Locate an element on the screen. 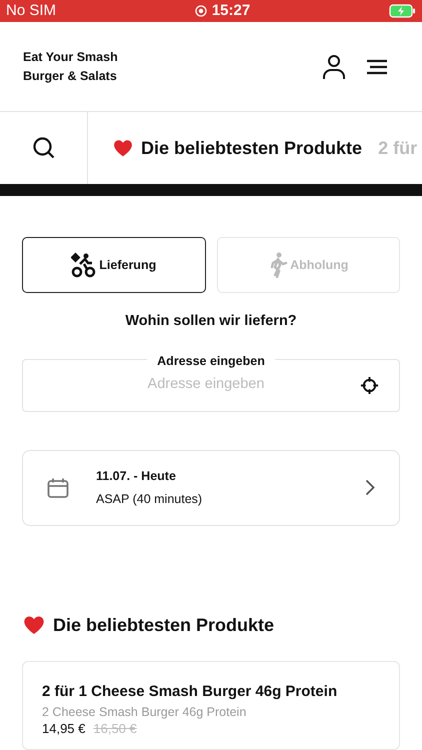 This screenshot has width=422, height=750. address-input: Adresse eingeben is located at coordinates (186, 385).